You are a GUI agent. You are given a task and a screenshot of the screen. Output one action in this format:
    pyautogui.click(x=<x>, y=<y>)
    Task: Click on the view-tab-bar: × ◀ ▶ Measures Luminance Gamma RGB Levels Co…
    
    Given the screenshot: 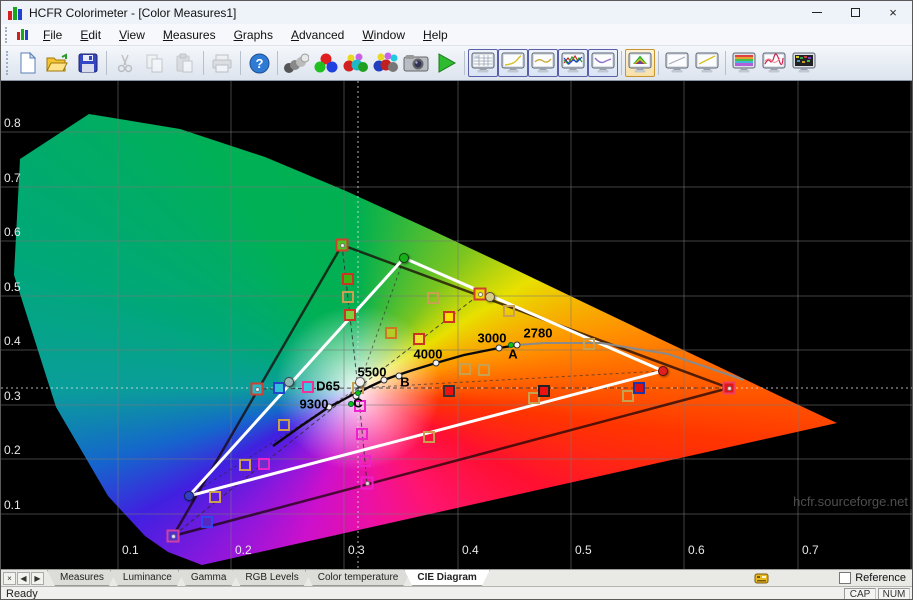 What is the action you would take?
    pyautogui.click(x=456, y=577)
    